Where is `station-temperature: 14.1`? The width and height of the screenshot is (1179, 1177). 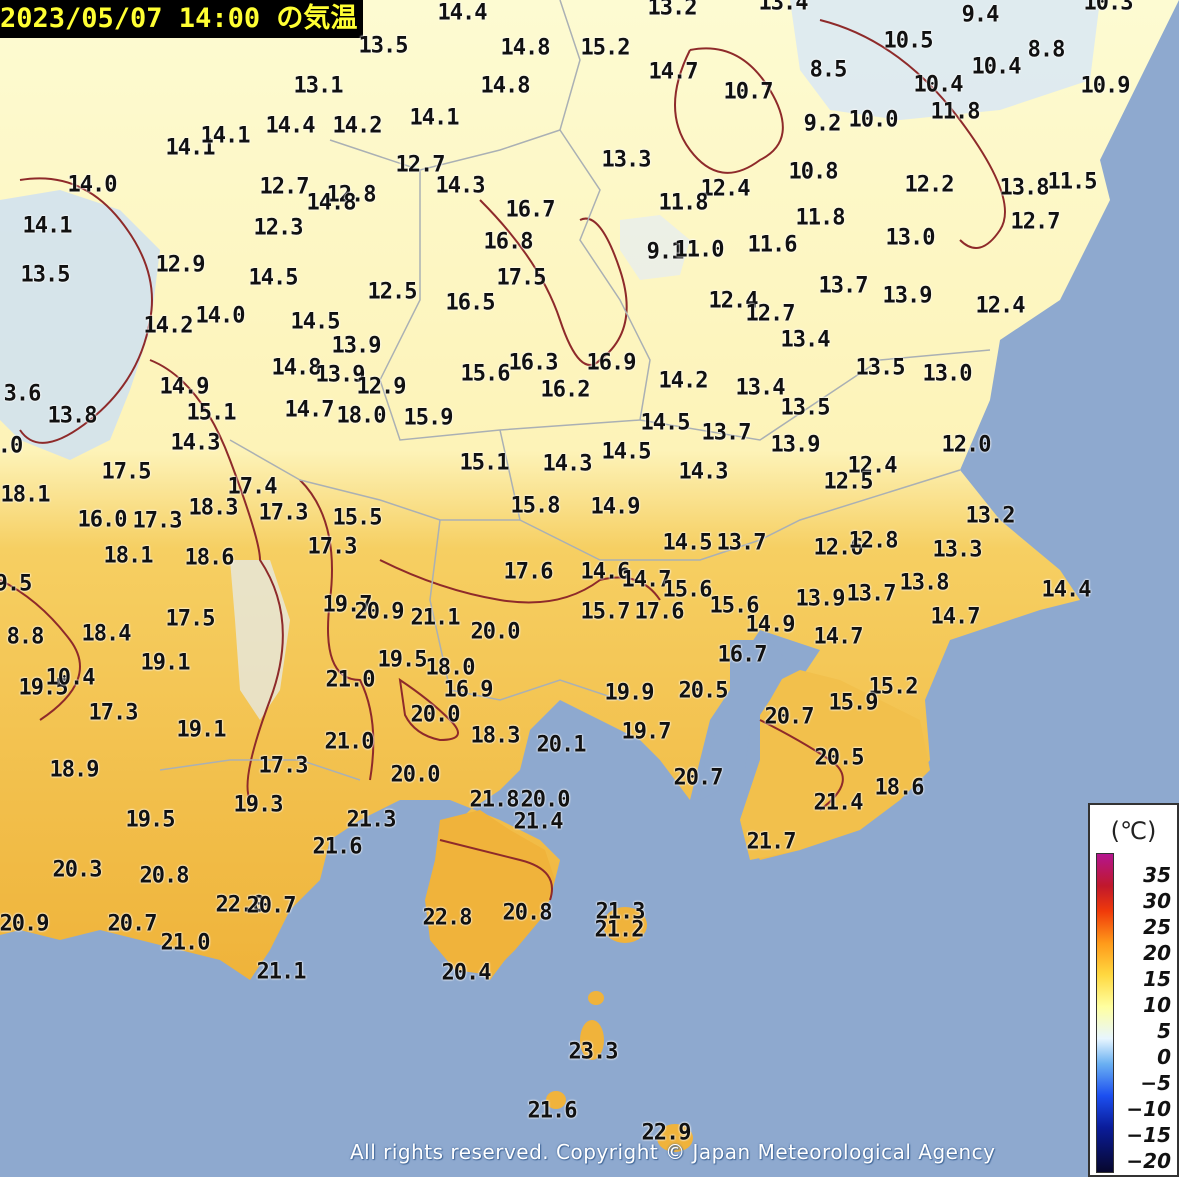
station-temperature: 14.1 is located at coordinates (434, 118).